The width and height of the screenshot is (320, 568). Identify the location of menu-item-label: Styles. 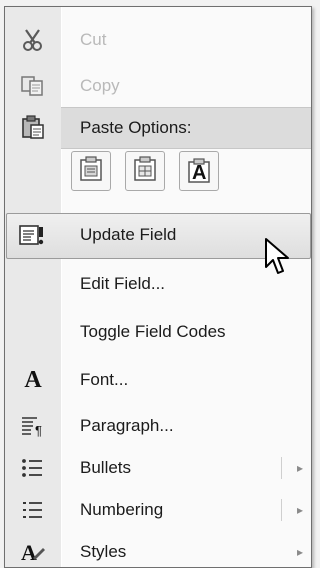
(103, 551).